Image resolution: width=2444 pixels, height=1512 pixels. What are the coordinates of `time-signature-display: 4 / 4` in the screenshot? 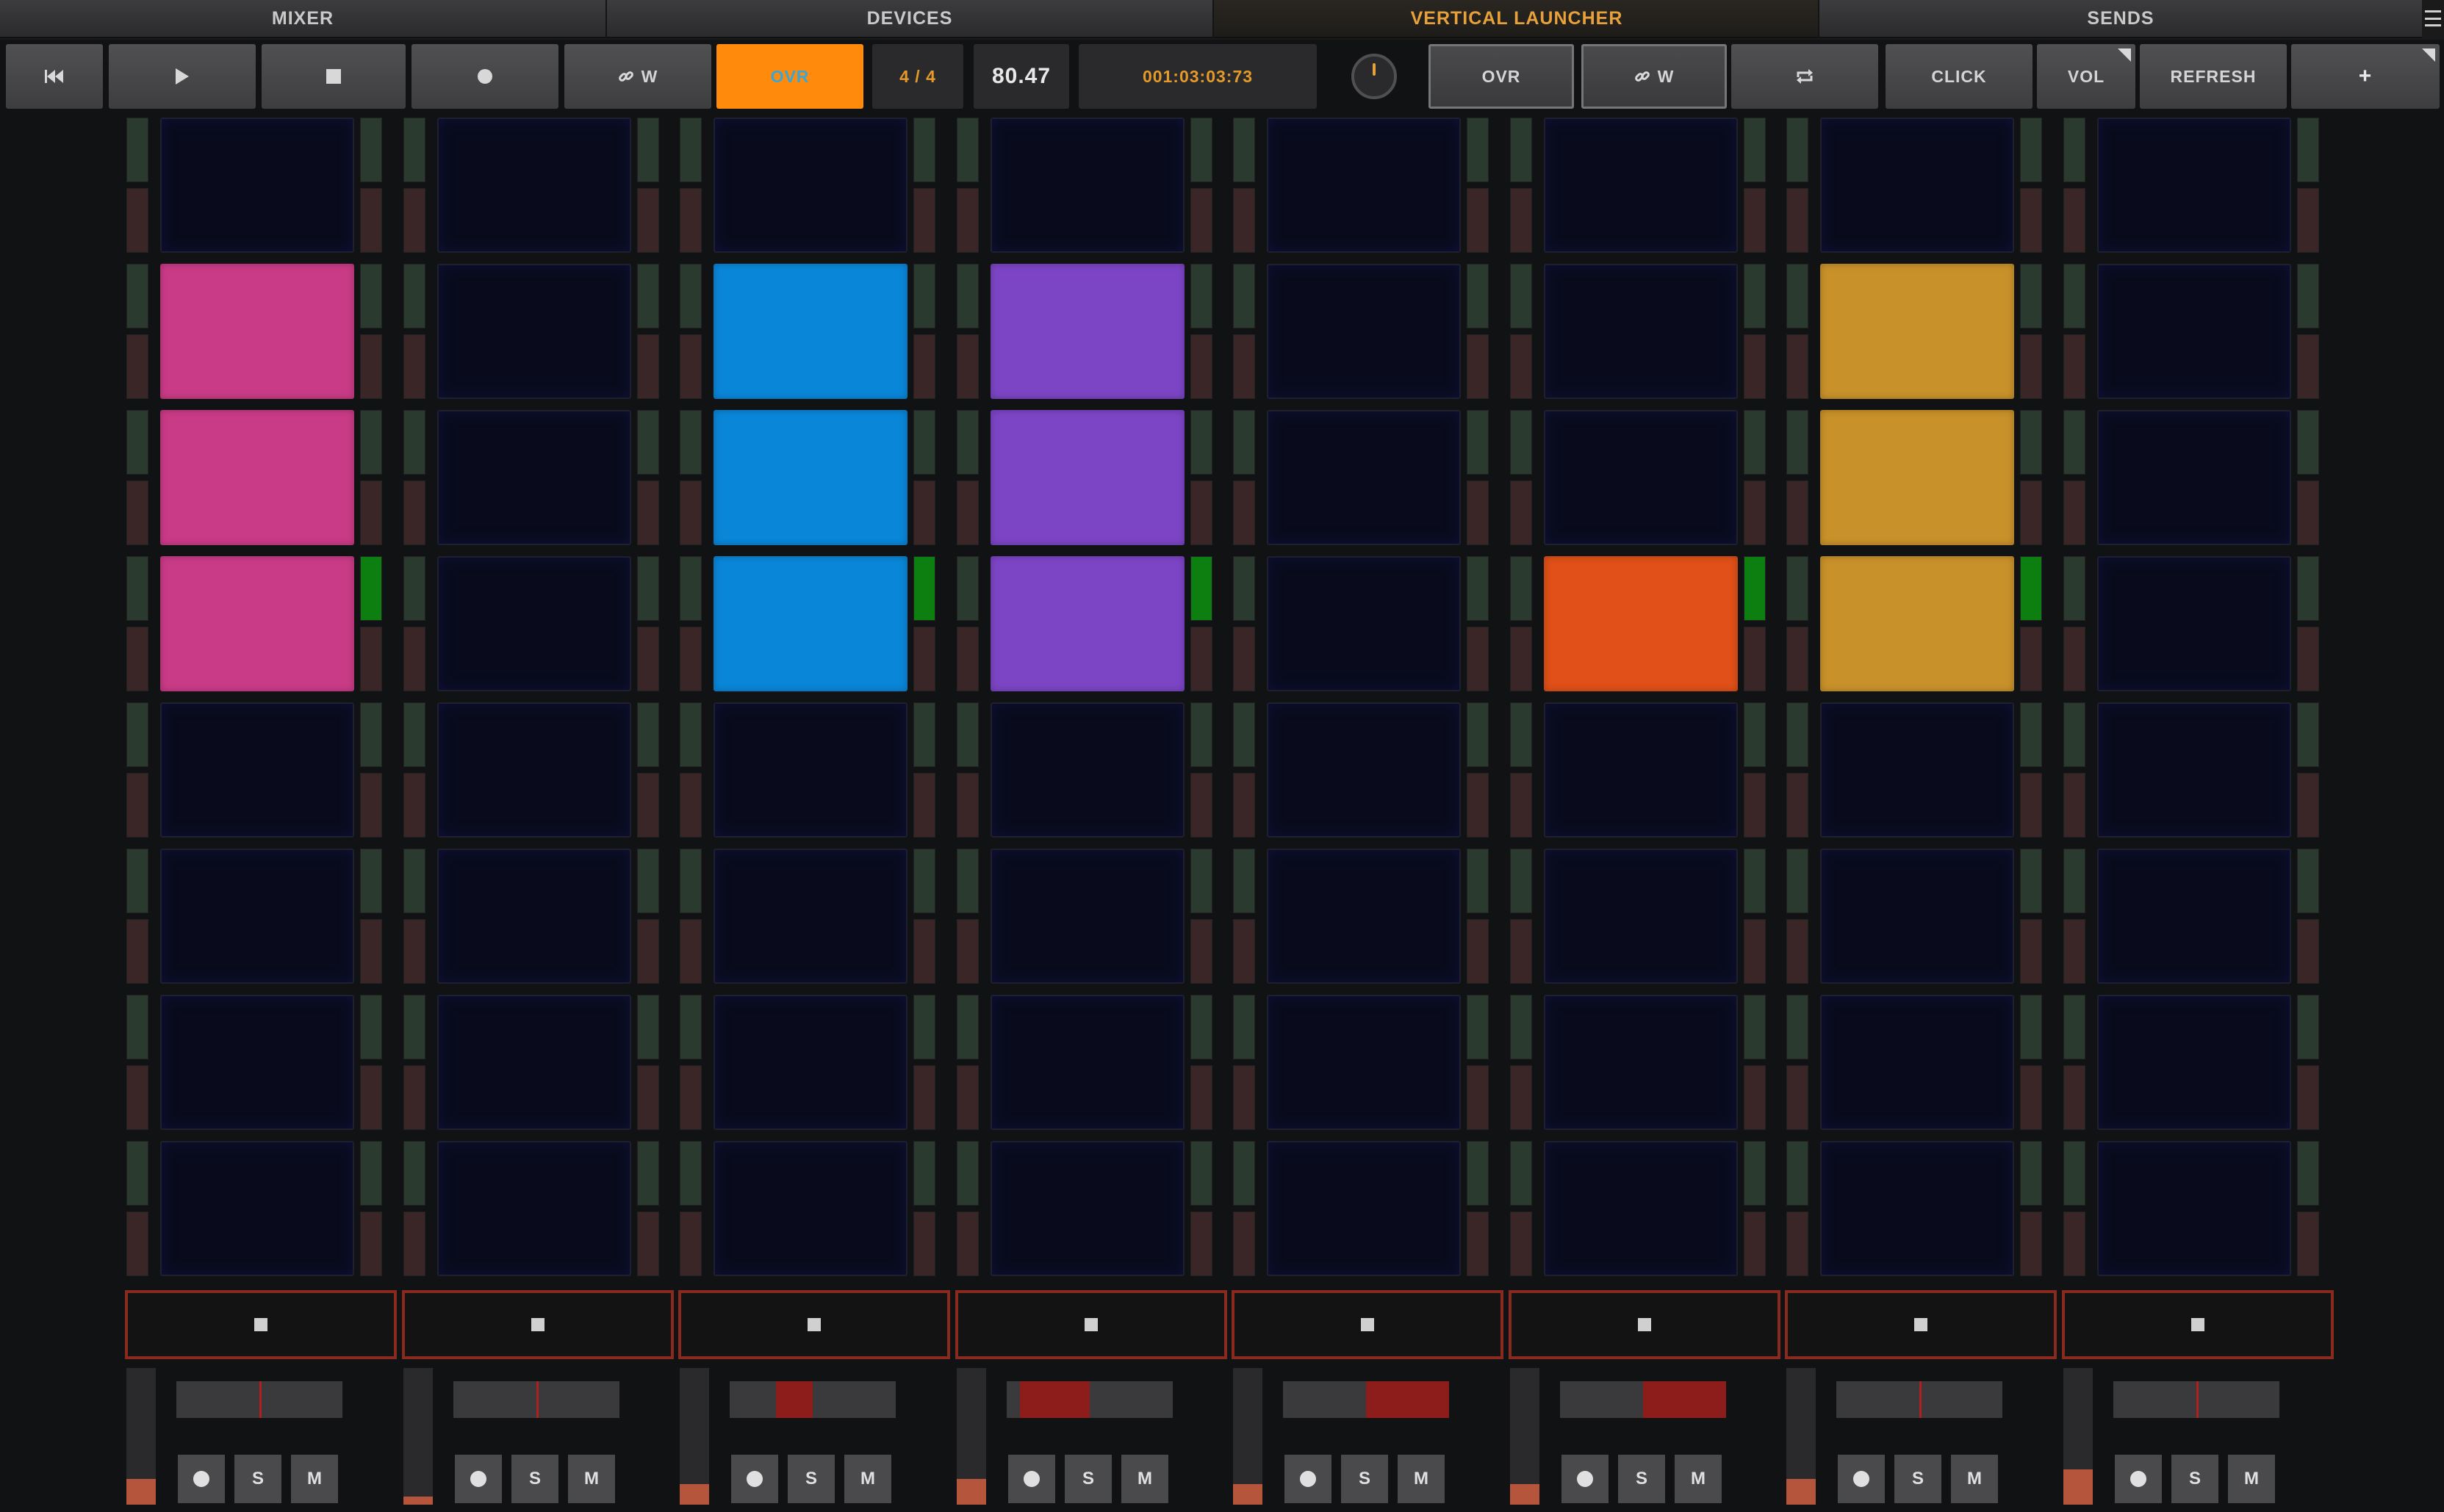 It's located at (917, 76).